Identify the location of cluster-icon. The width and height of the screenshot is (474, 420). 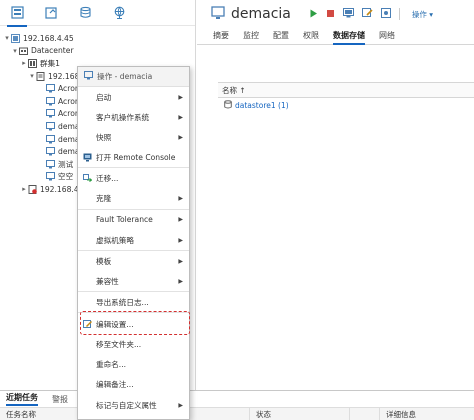
(32, 63).